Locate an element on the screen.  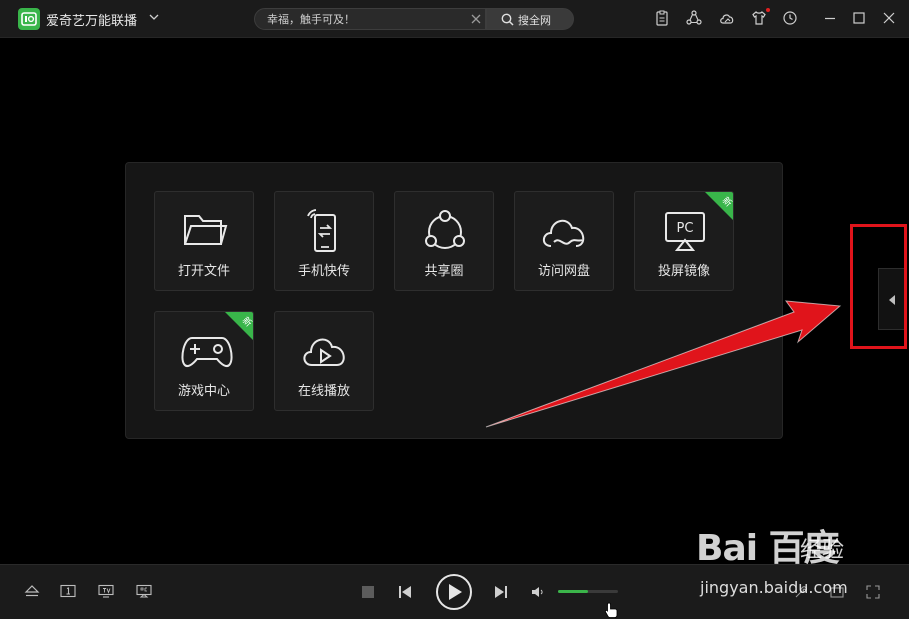
play-icon is located at coordinates (454, 592).